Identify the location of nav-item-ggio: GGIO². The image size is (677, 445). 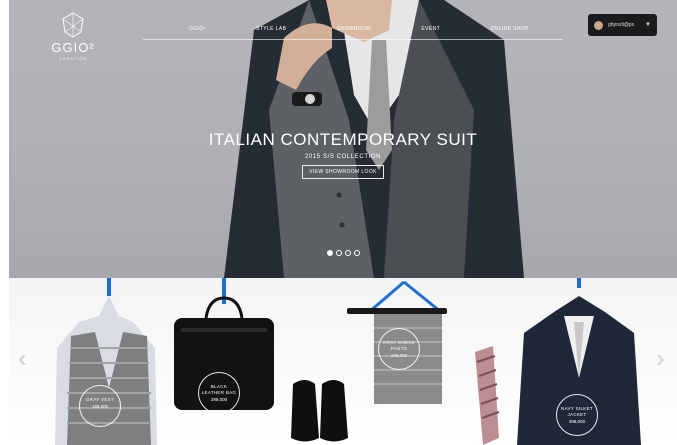
(197, 32).